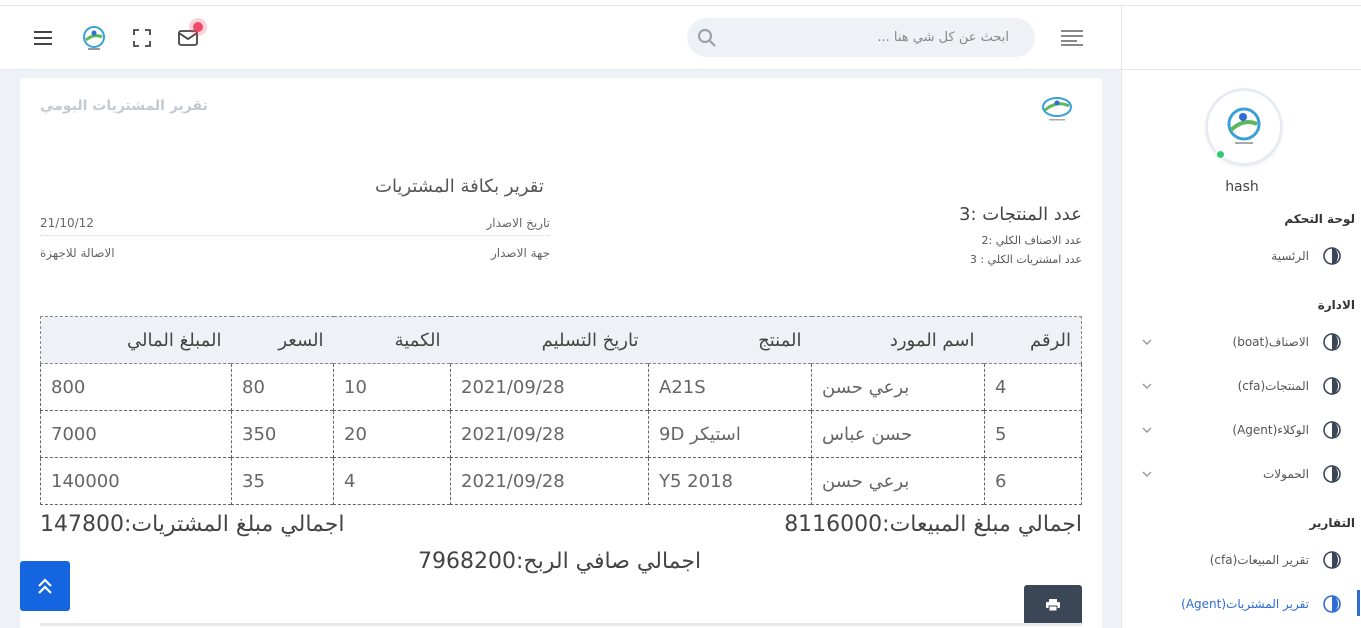 This screenshot has width=1361, height=628. What do you see at coordinates (43, 38) in the screenshot?
I see `menu-icon` at bounding box center [43, 38].